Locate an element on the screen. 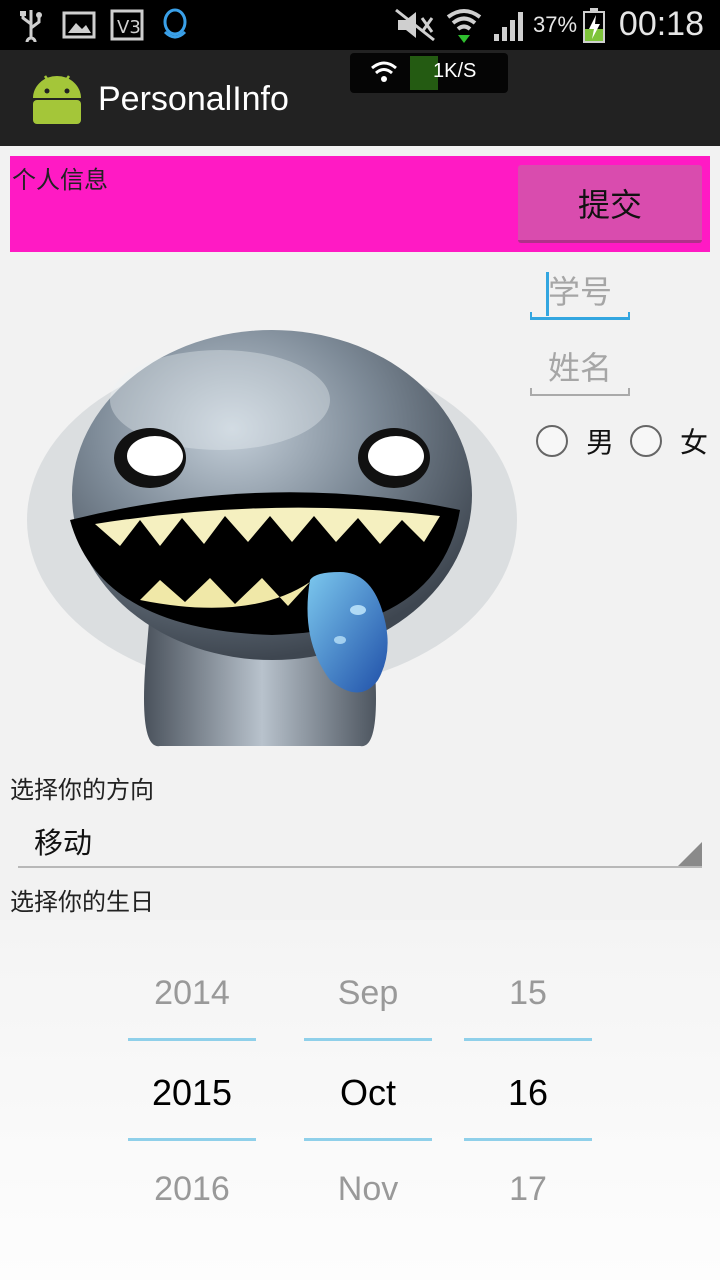  submit-button: 提交 is located at coordinates (610, 204).